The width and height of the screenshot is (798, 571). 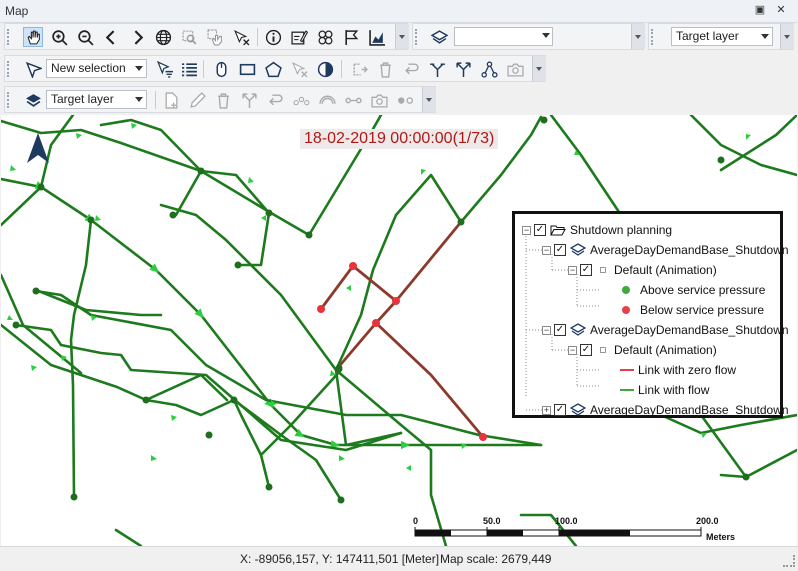 I want to click on globe-icon, so click(x=163, y=37).